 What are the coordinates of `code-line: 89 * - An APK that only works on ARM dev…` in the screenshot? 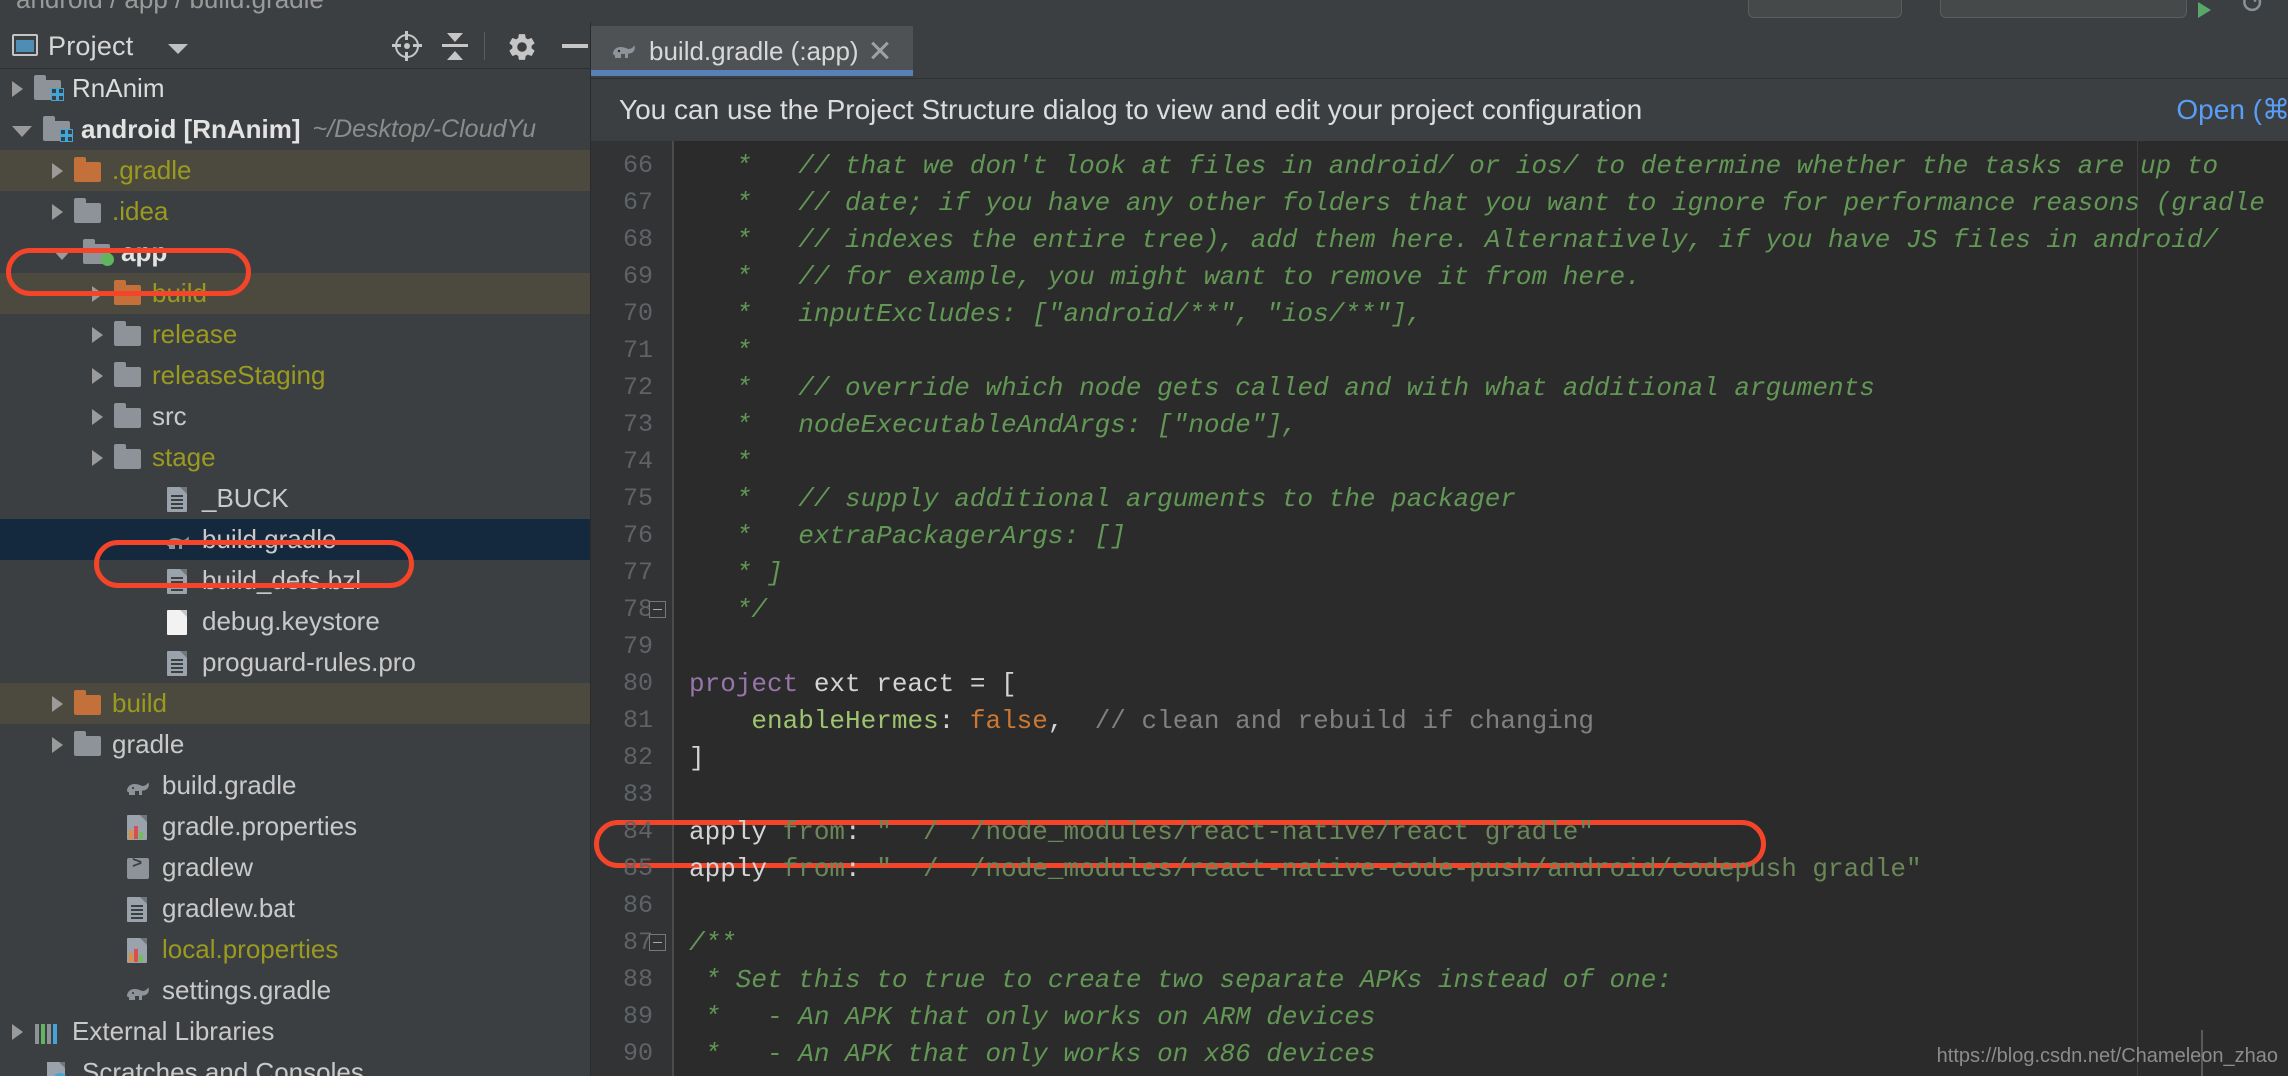 It's located at (1439, 1016).